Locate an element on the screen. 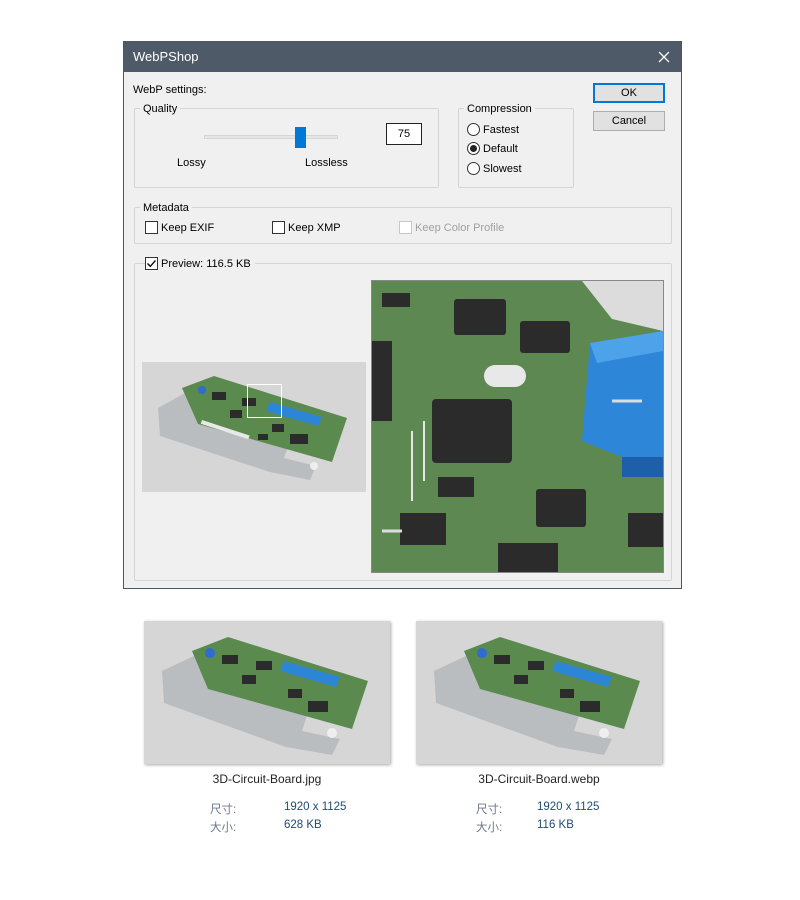  quality-slider-thumb is located at coordinates (300, 137).